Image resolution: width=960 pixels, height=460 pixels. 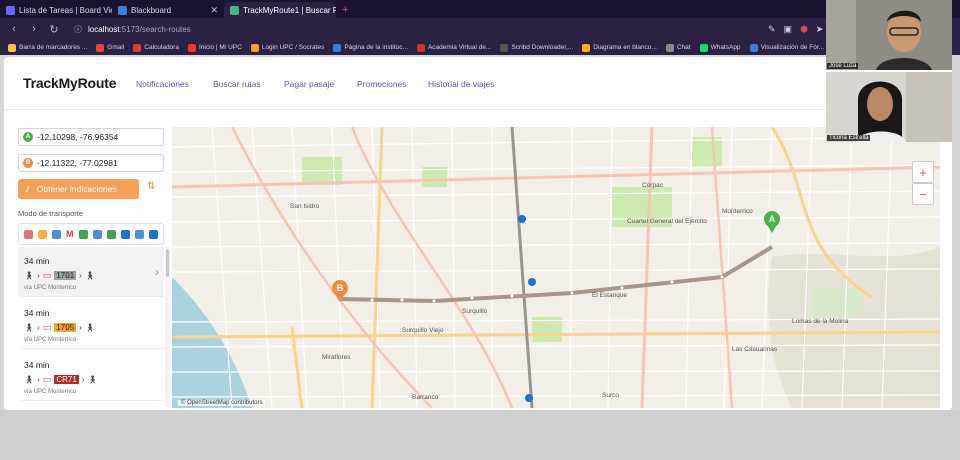 I want to click on url-path: :5173/search-routes, so click(x=155, y=29).